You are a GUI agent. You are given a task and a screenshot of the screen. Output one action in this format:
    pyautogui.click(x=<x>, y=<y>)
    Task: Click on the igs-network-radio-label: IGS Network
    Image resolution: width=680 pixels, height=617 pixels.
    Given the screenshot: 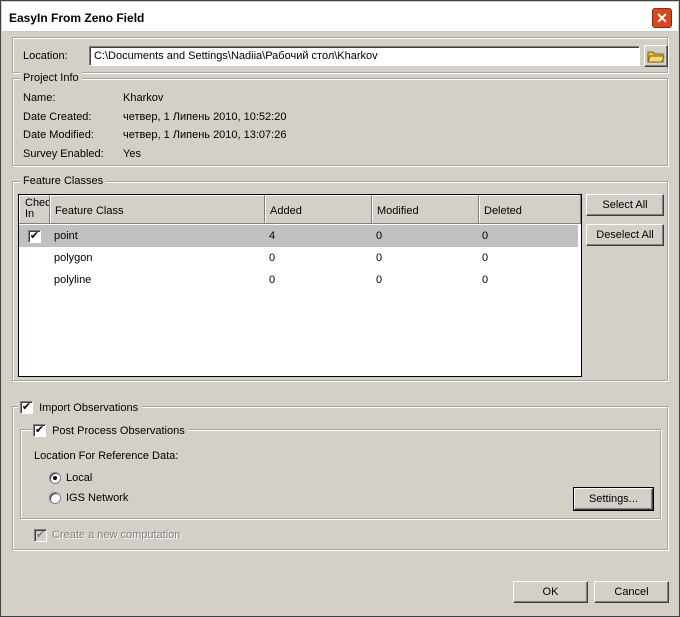 What is the action you would take?
    pyautogui.click(x=97, y=498)
    